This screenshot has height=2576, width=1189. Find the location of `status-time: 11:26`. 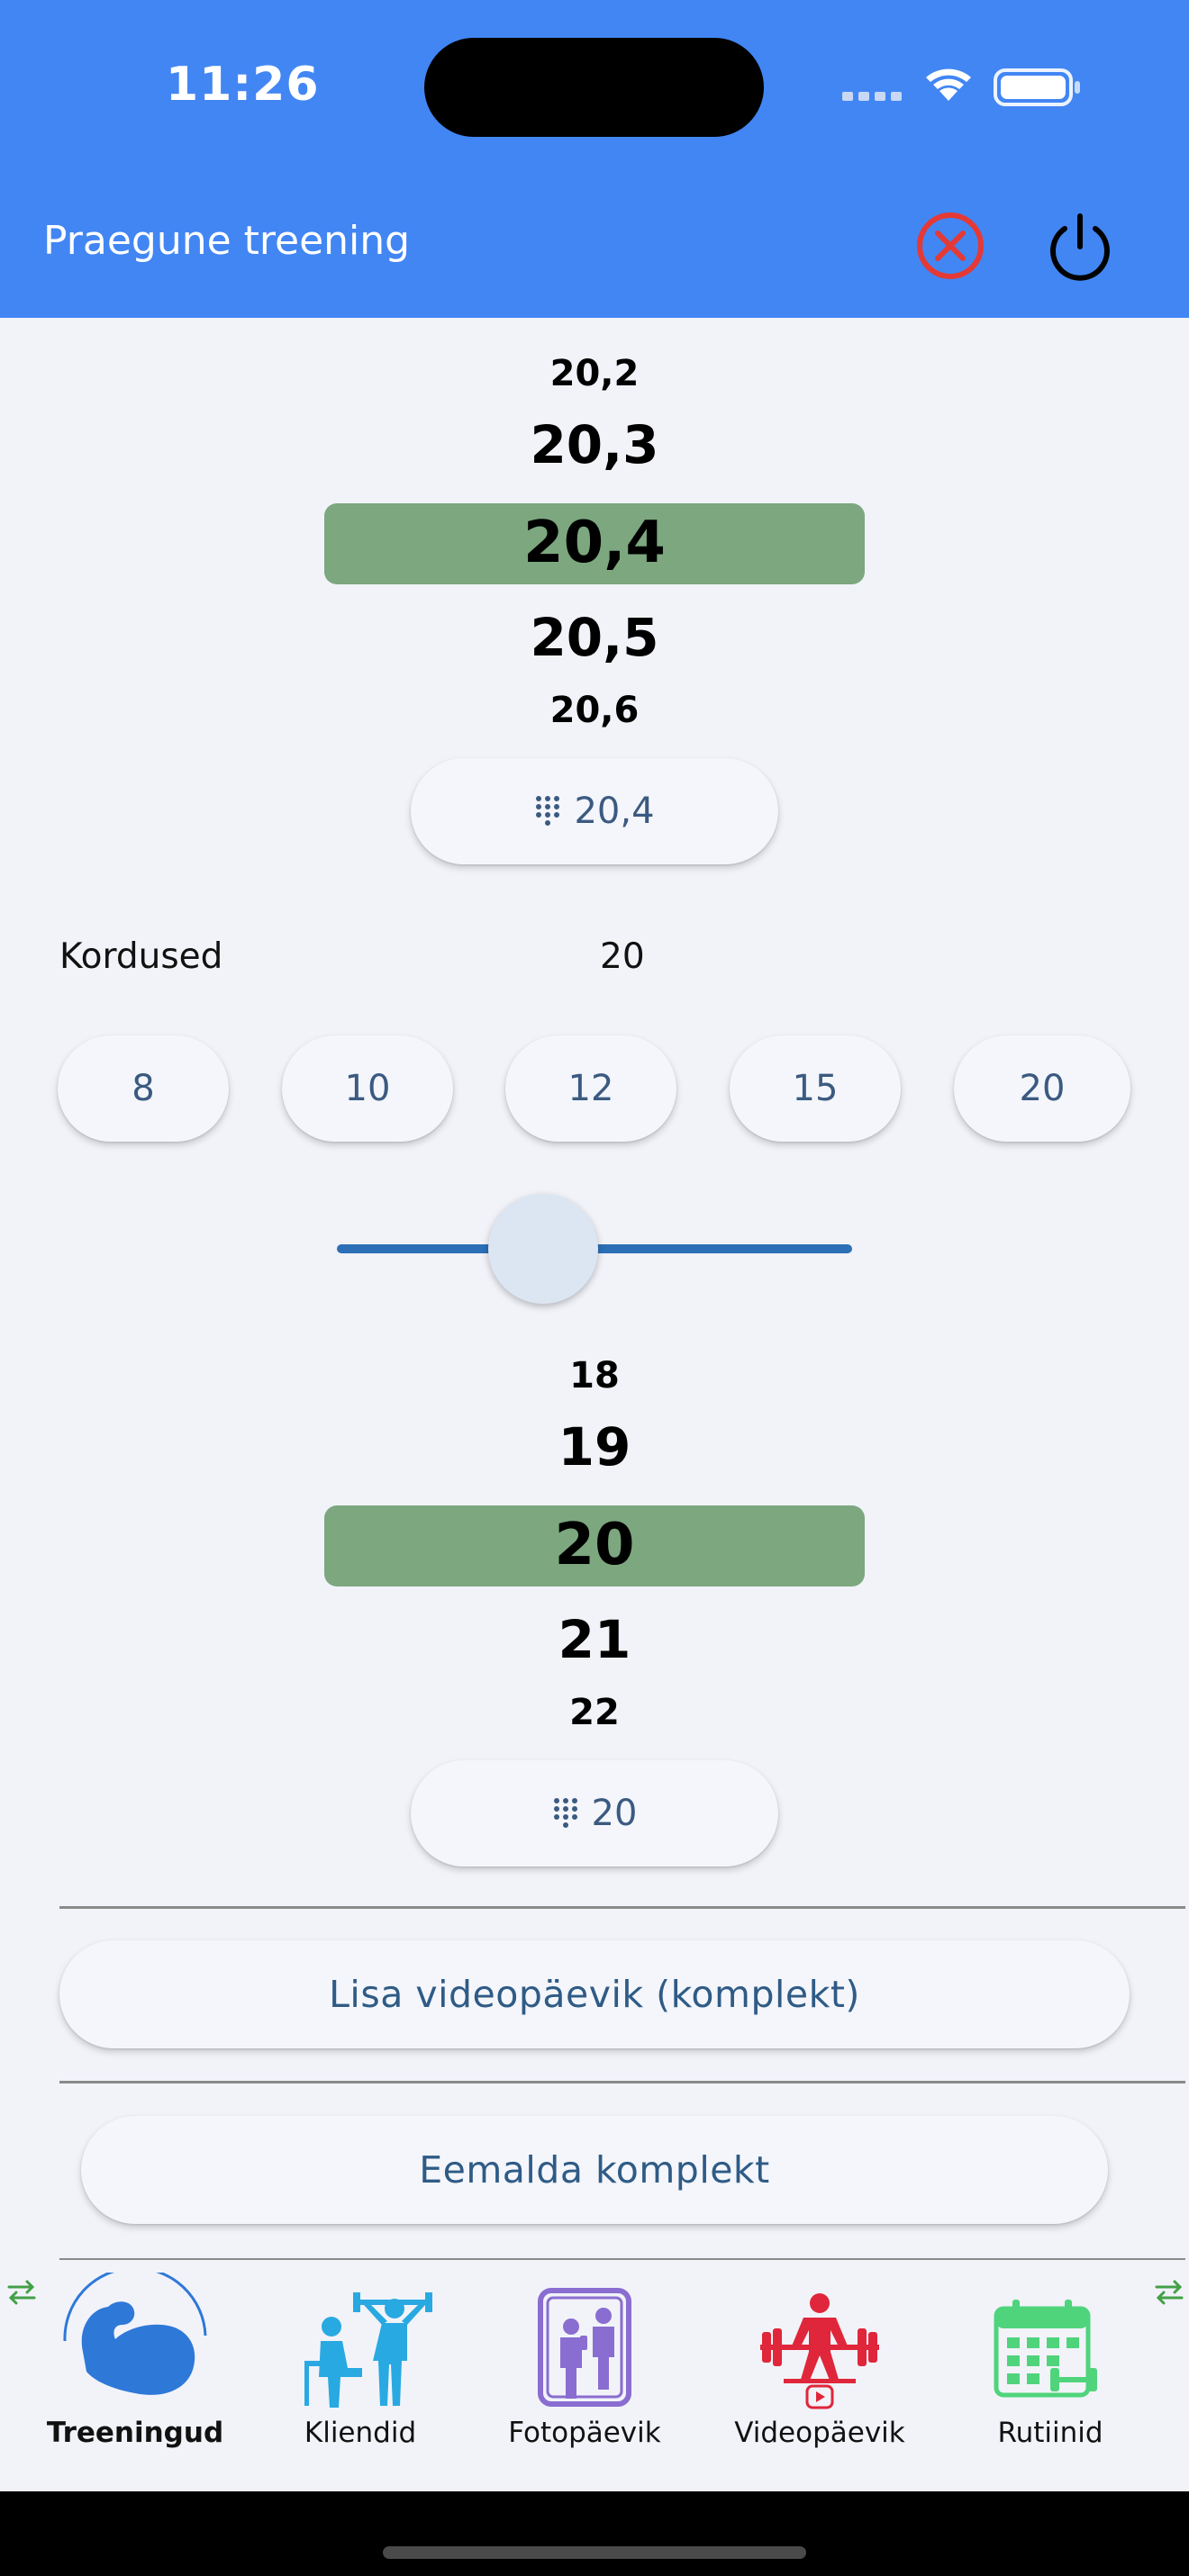

status-time: 11:26 is located at coordinates (243, 85).